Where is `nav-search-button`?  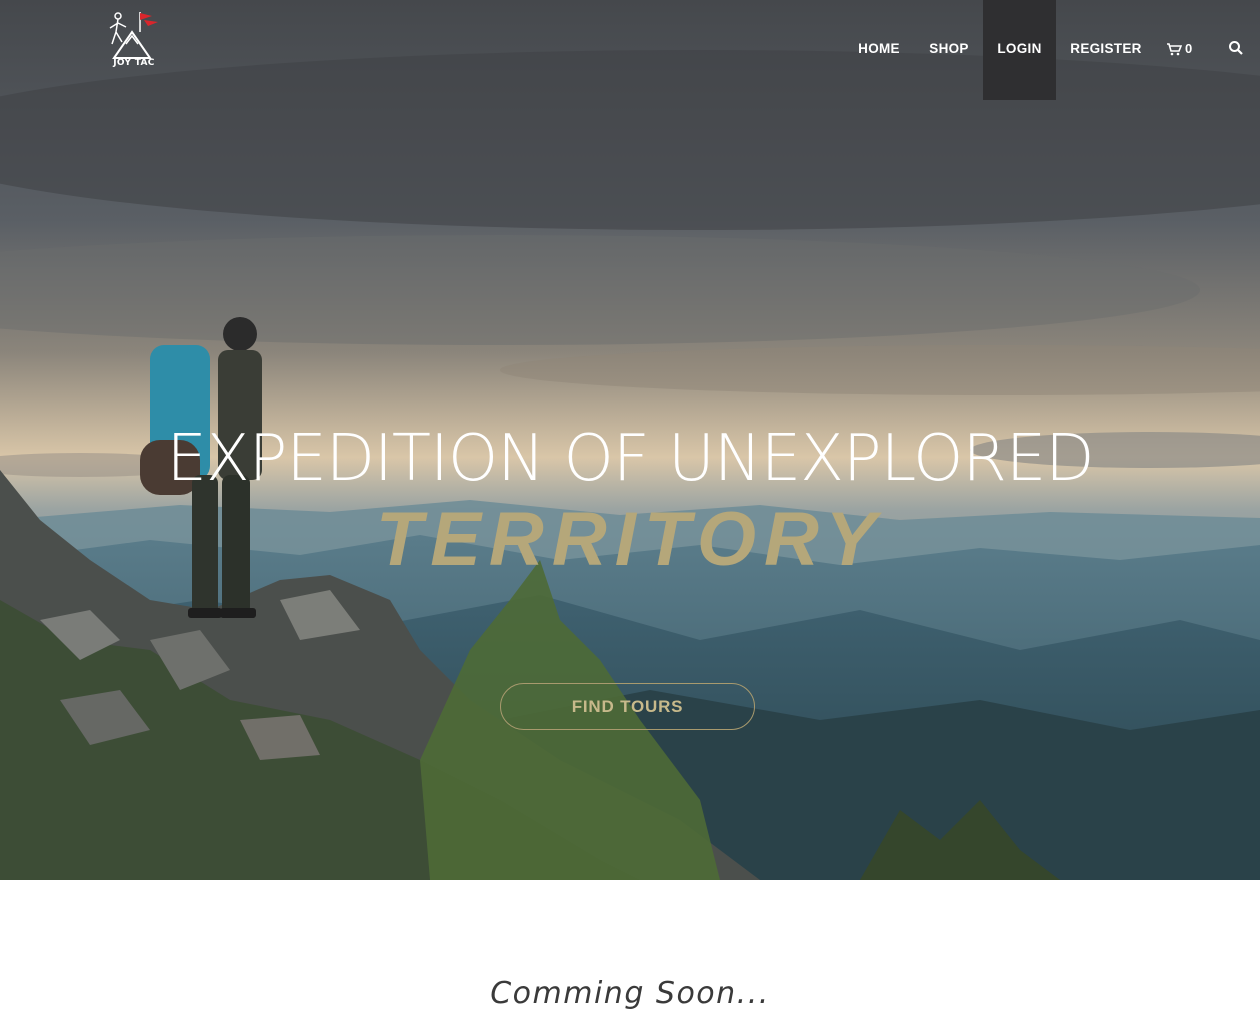 nav-search-button is located at coordinates (1236, 48).